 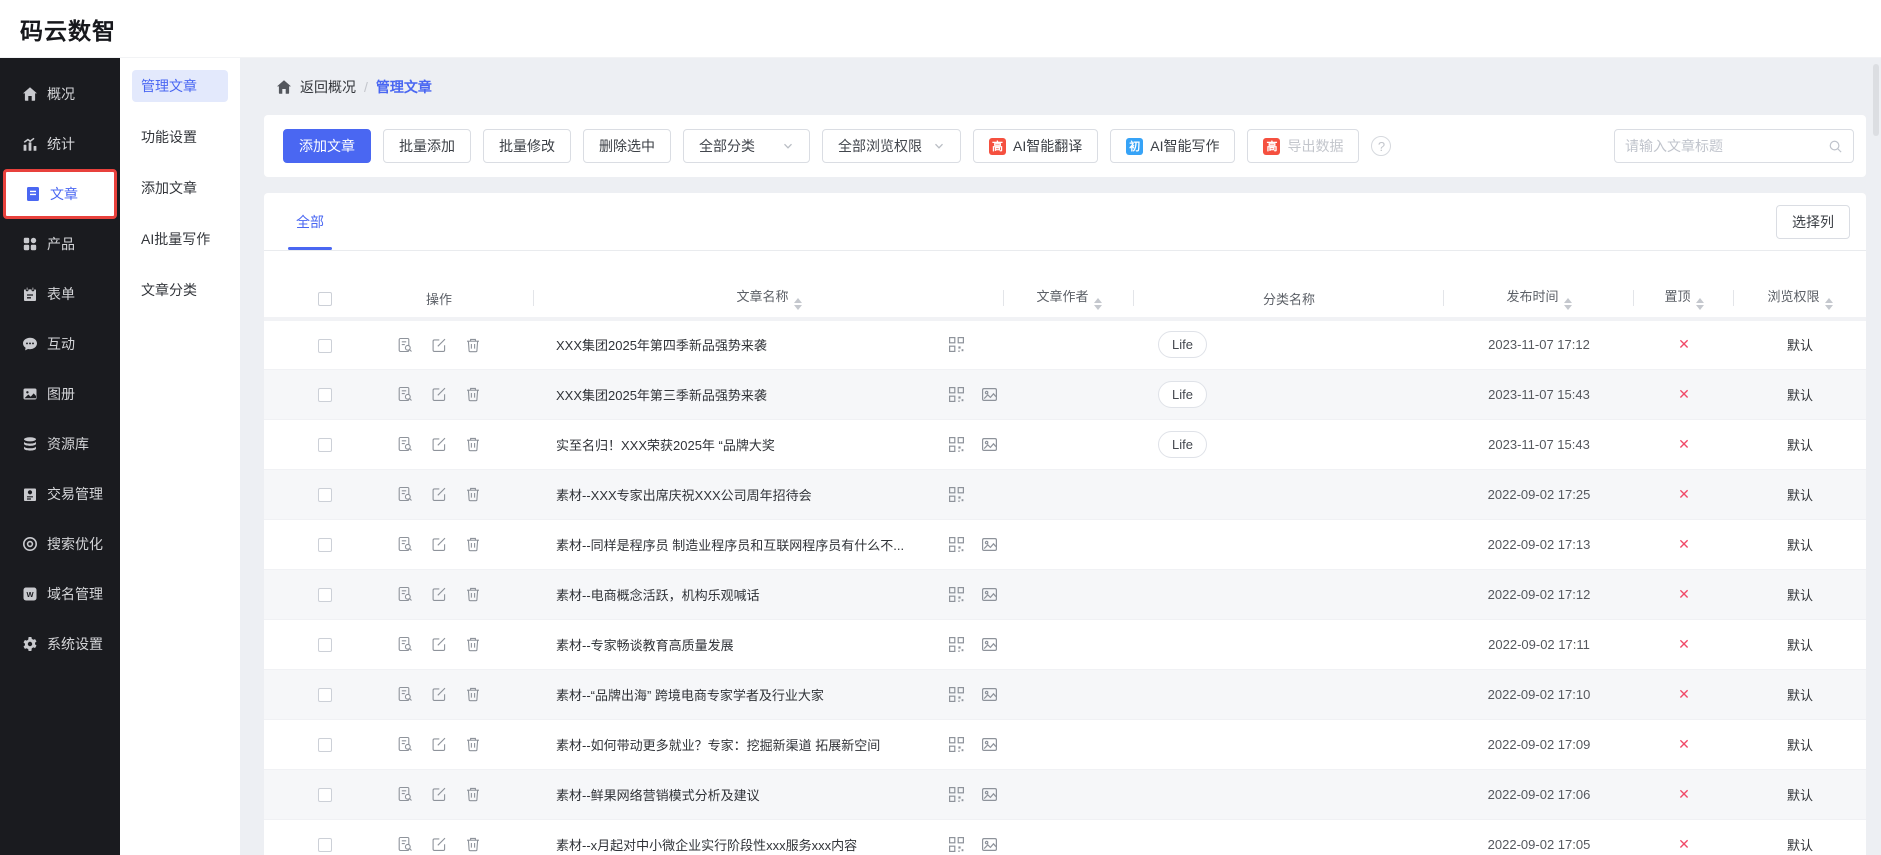 I want to click on column-header-pinned: 置顶, so click(x=1684, y=300).